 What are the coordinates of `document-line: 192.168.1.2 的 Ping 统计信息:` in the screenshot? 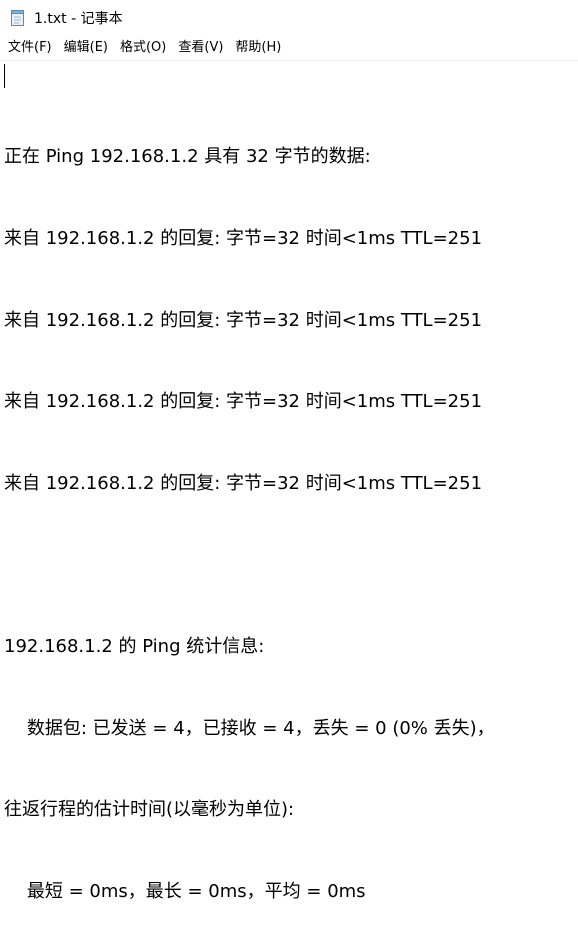 It's located at (134, 646).